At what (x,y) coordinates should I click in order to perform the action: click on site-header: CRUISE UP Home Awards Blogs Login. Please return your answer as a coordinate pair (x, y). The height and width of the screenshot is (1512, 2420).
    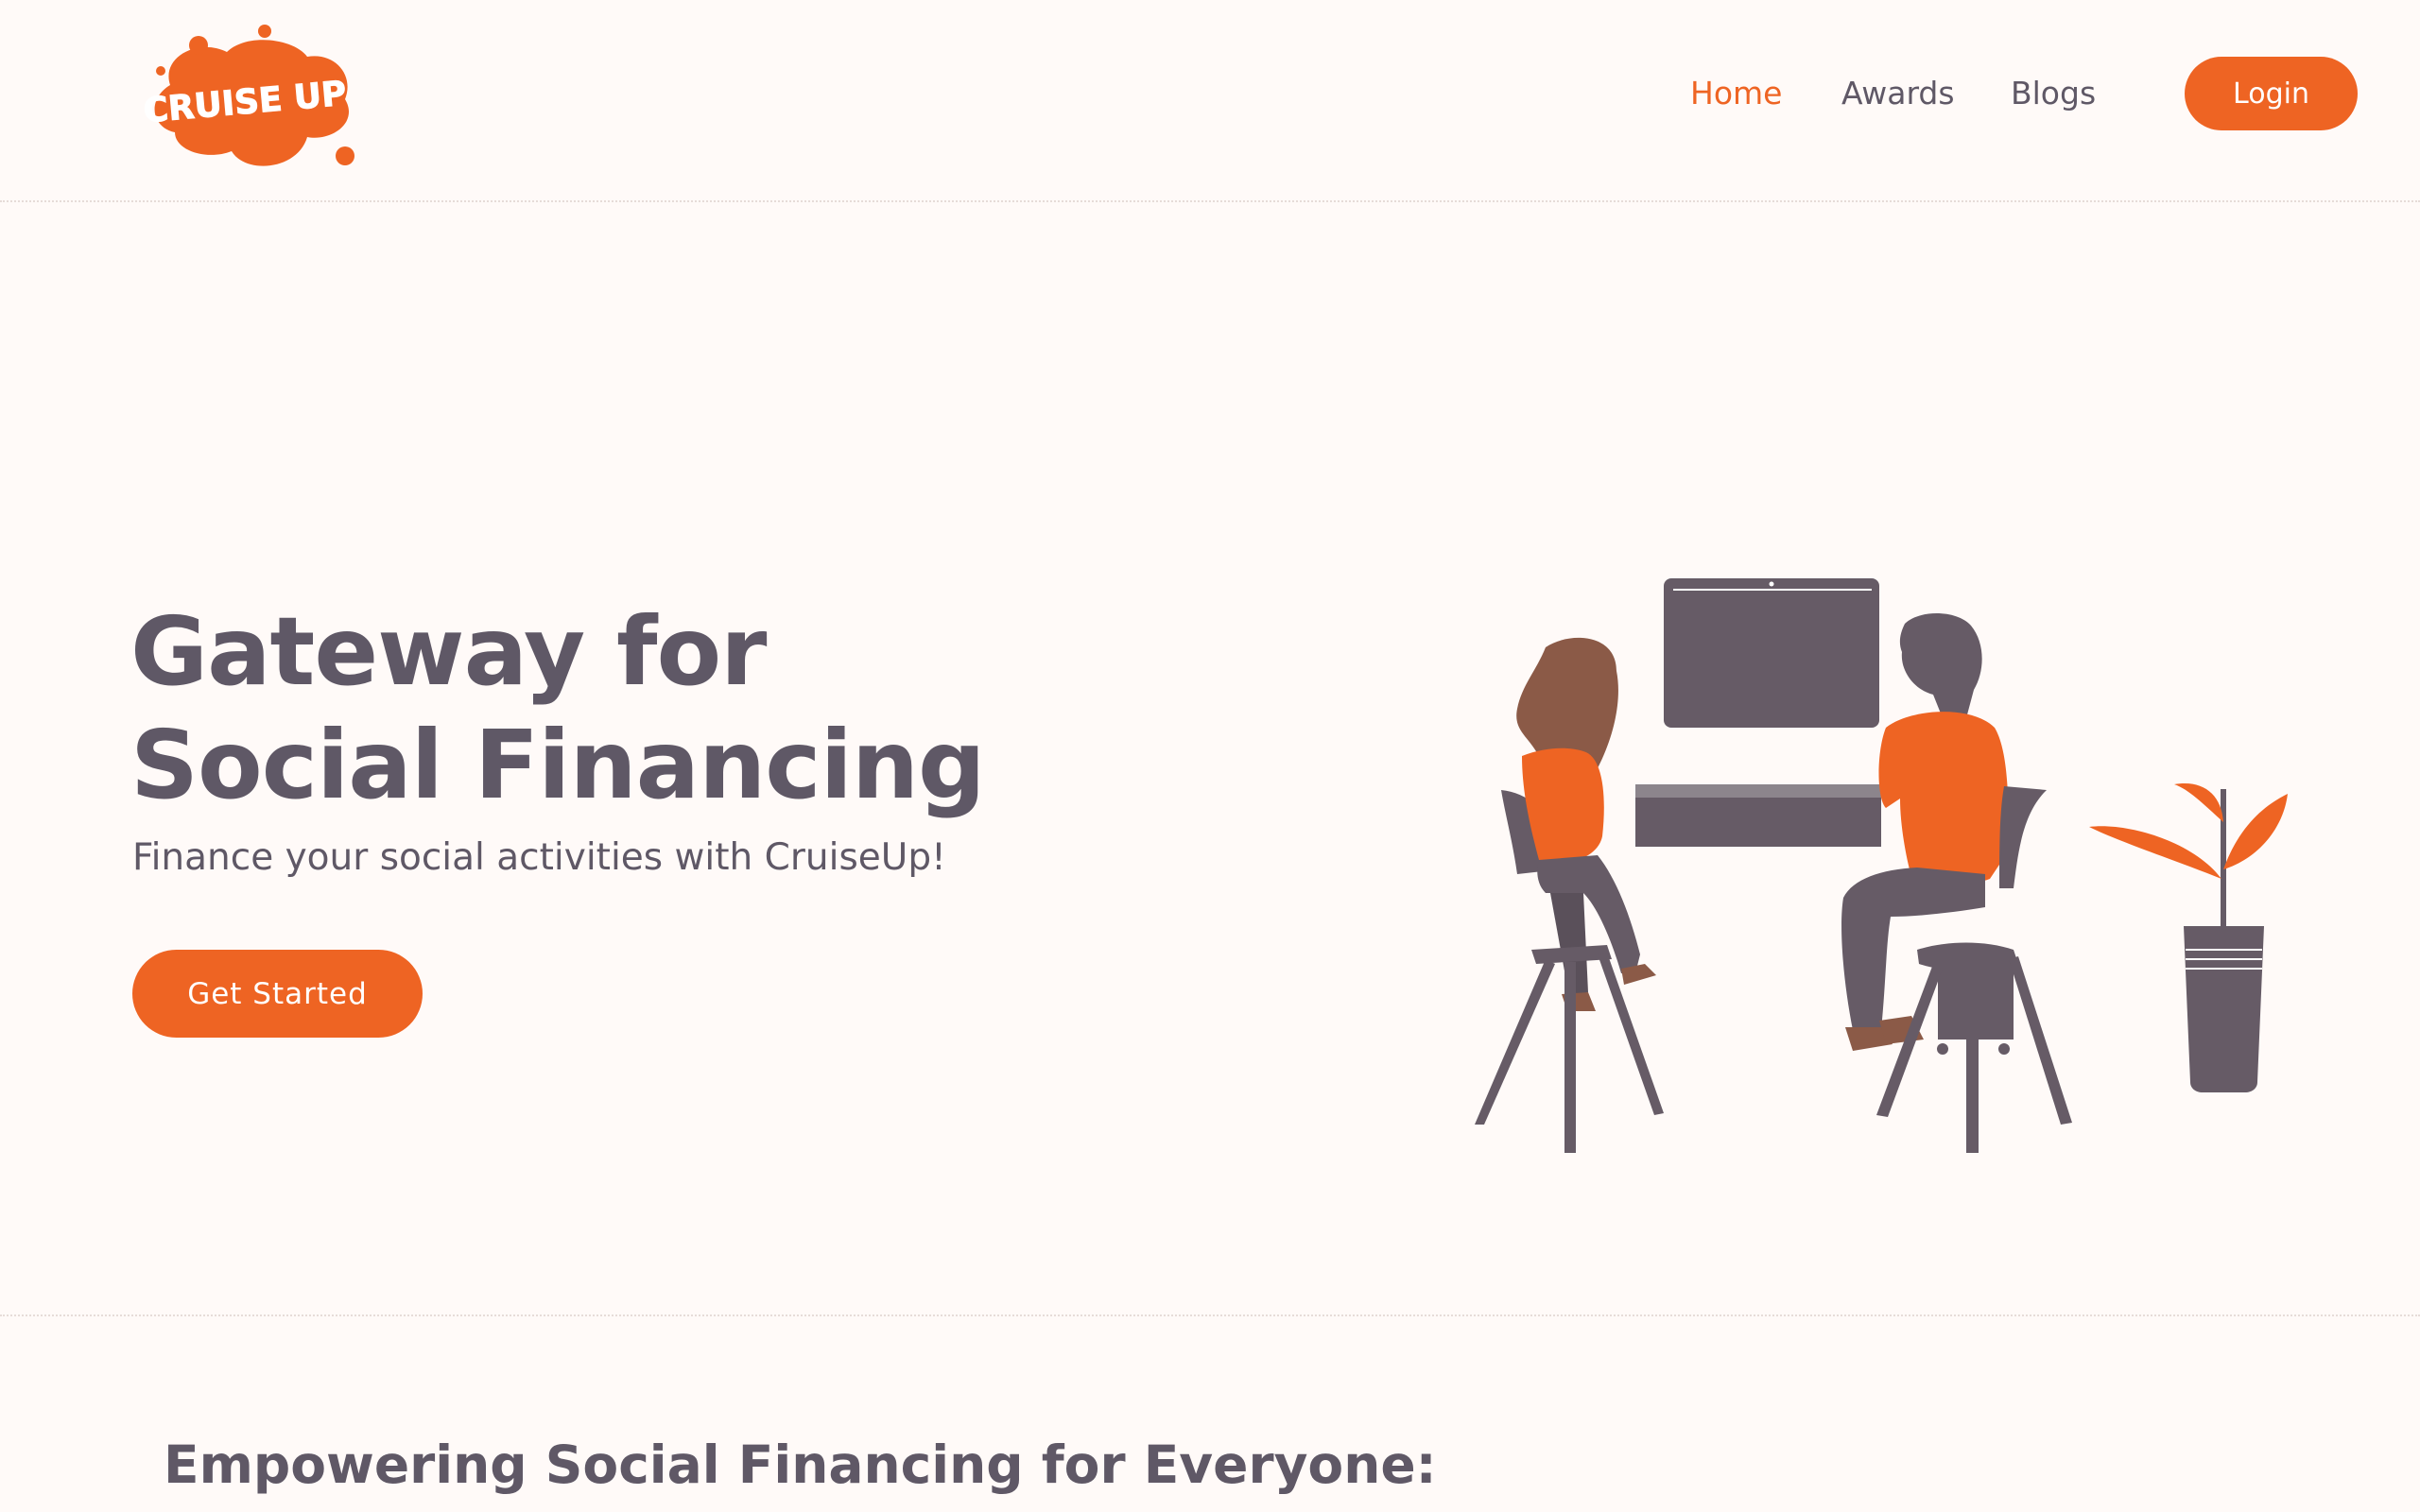
    Looking at the image, I should click on (1210, 101).